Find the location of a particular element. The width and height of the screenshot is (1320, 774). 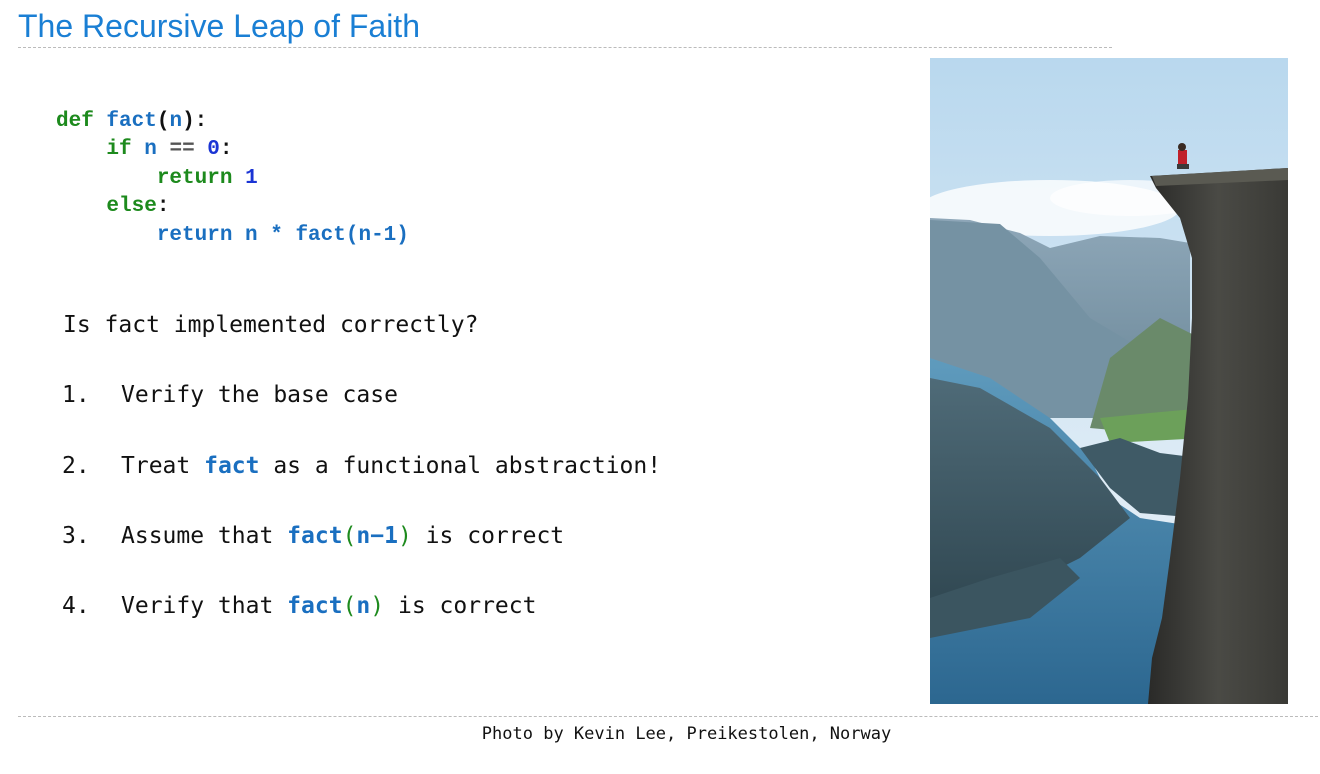

code-zero: 0 is located at coordinates (213, 150).